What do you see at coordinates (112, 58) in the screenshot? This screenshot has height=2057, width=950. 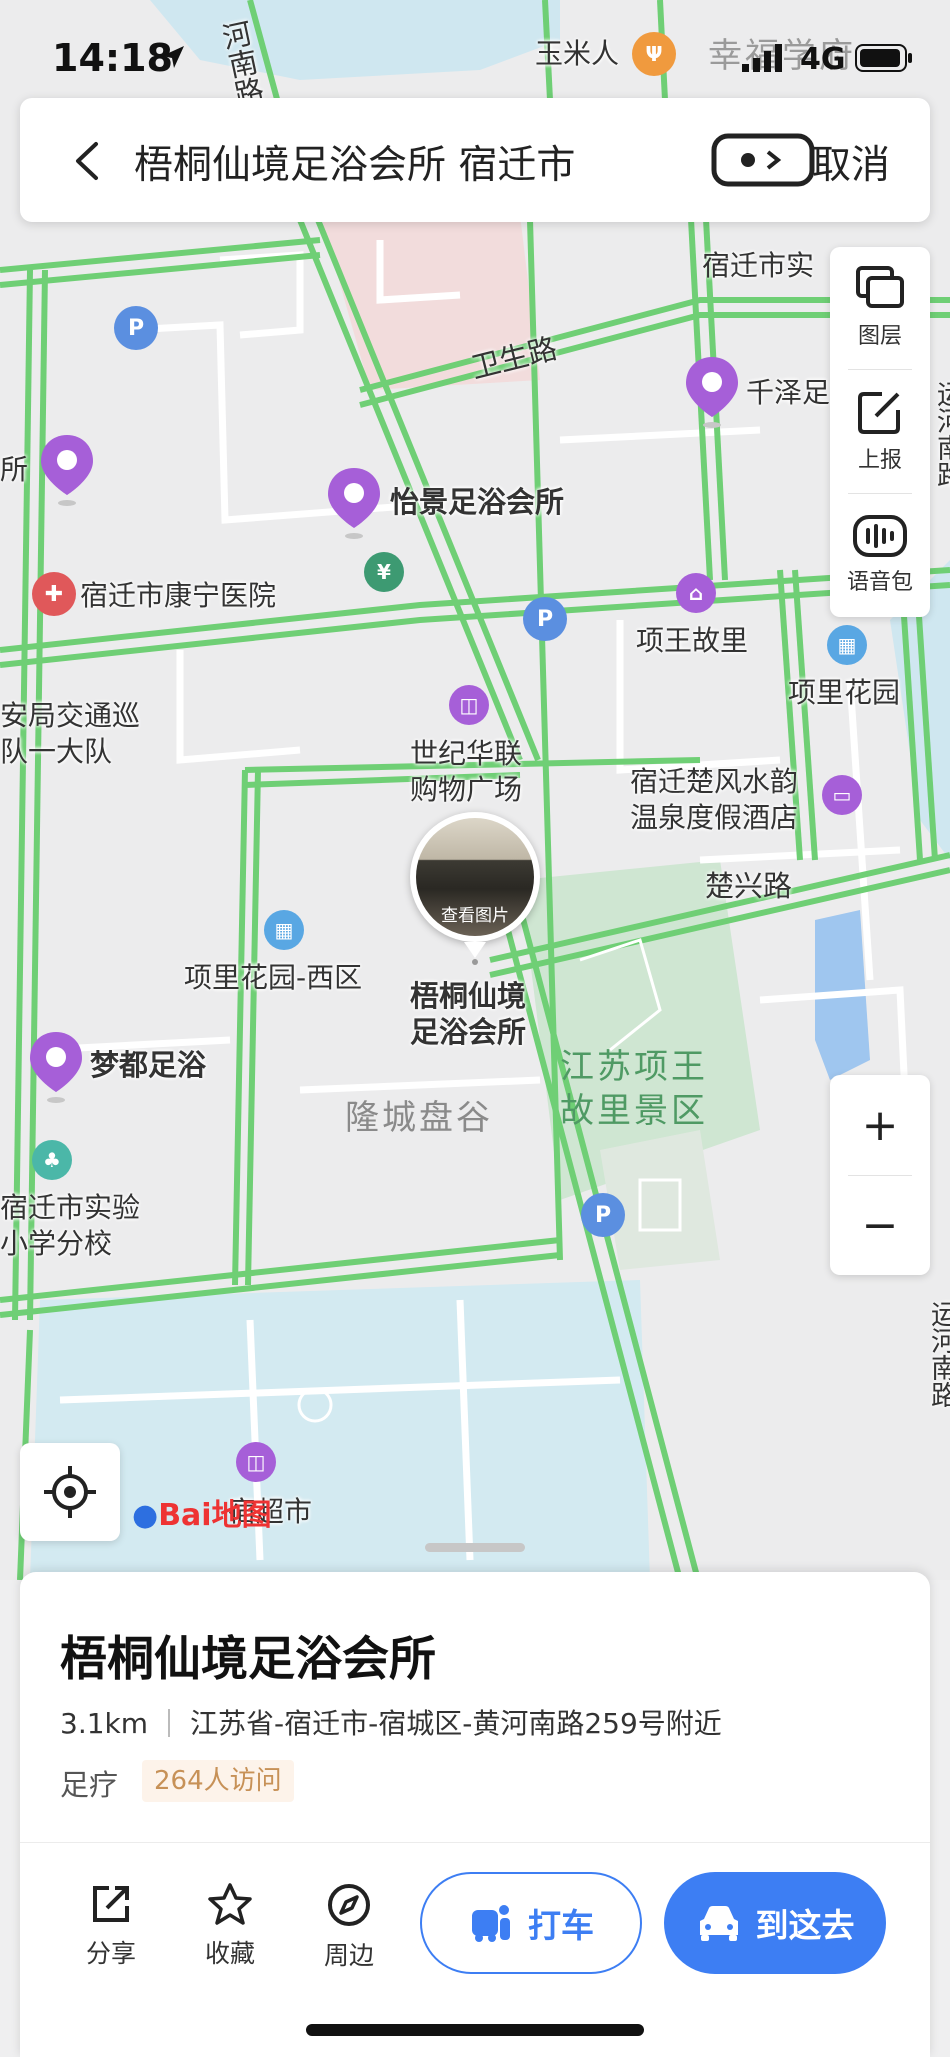 I see `status-time: 14:18` at bounding box center [112, 58].